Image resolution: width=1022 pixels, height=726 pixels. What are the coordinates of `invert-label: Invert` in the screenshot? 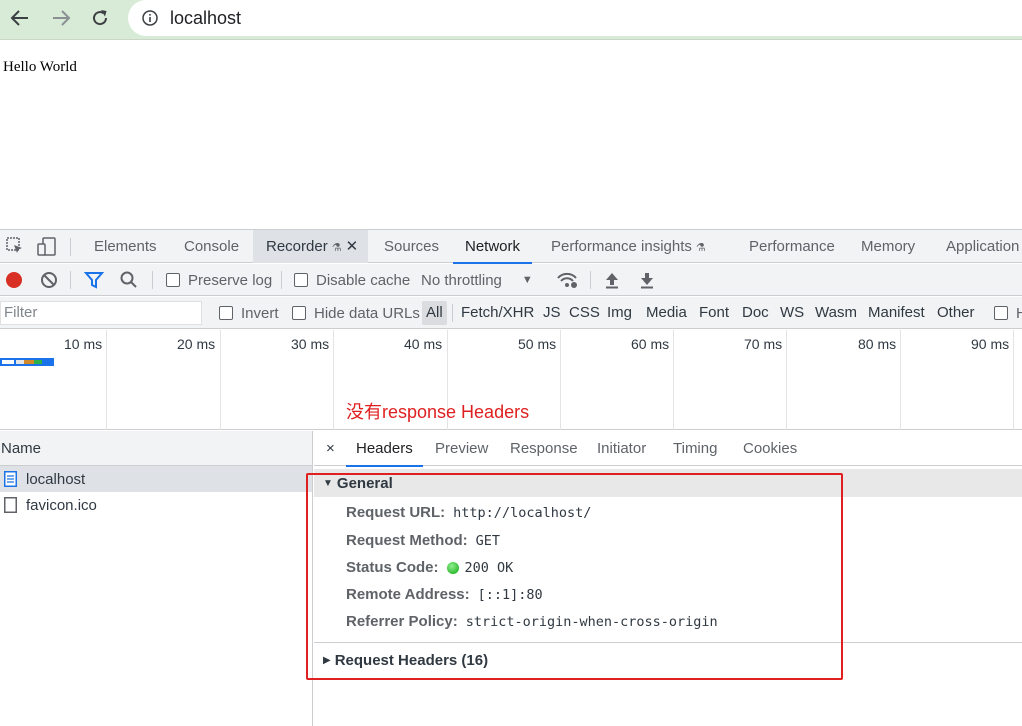 It's located at (260, 313).